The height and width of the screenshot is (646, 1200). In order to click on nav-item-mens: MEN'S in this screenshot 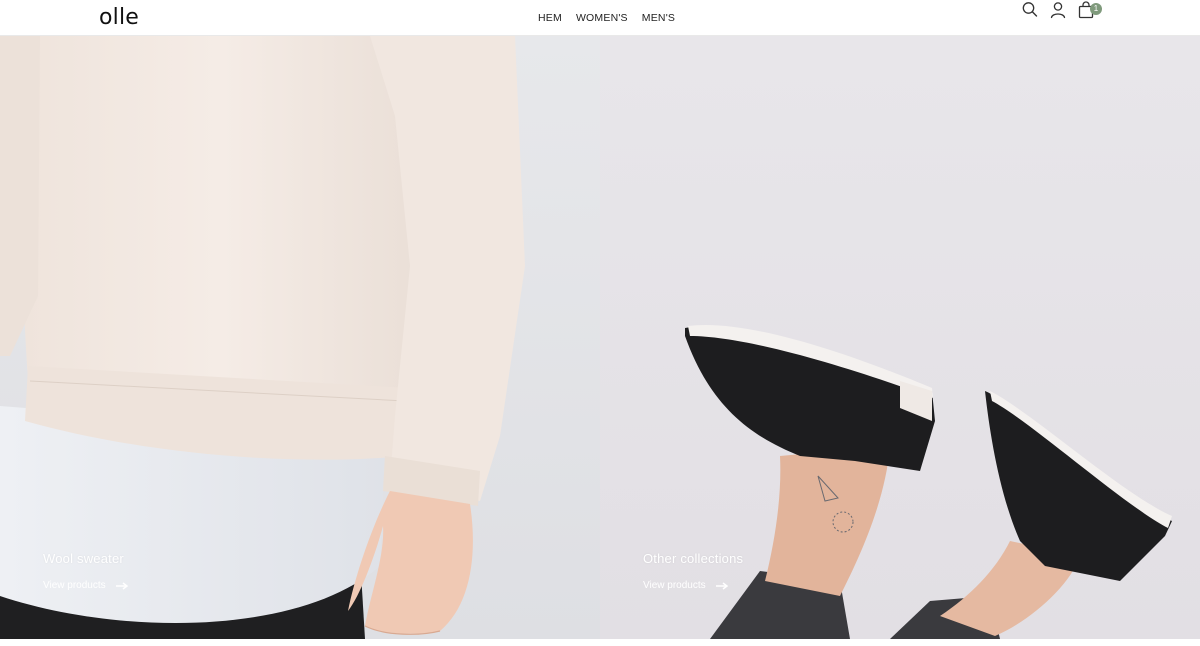, I will do `click(658, 18)`.